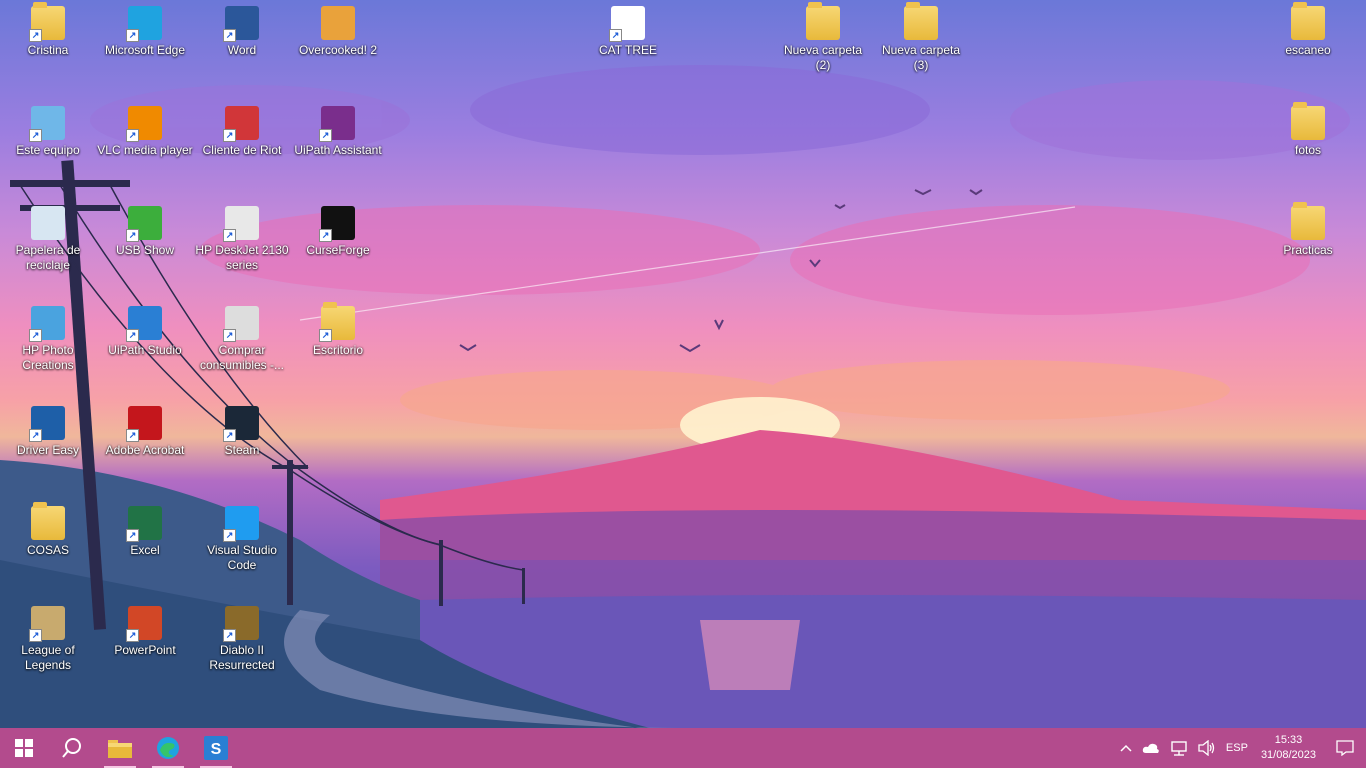 The height and width of the screenshot is (768, 1366). What do you see at coordinates (628, 29) in the screenshot?
I see `desktop-icon-cattree: ↗ CAT TREE` at bounding box center [628, 29].